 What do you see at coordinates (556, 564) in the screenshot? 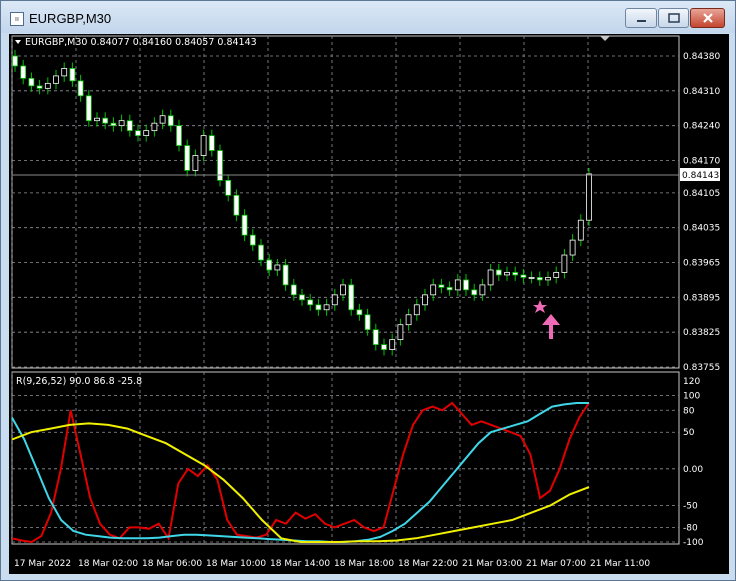
I see `time-tick-label: 21 Mar 07:00` at bounding box center [556, 564].